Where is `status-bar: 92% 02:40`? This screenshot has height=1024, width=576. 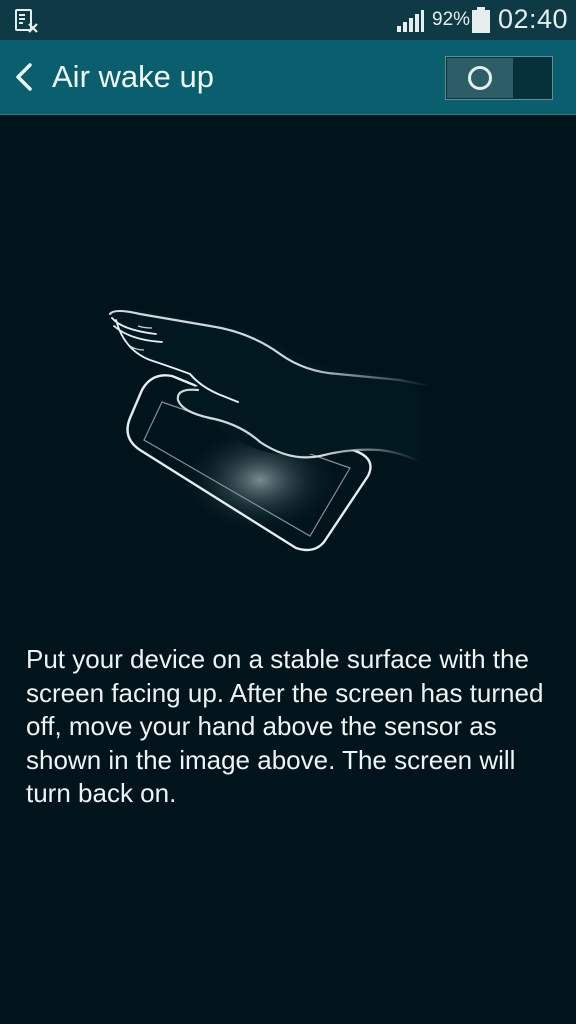 status-bar: 92% 02:40 is located at coordinates (288, 20).